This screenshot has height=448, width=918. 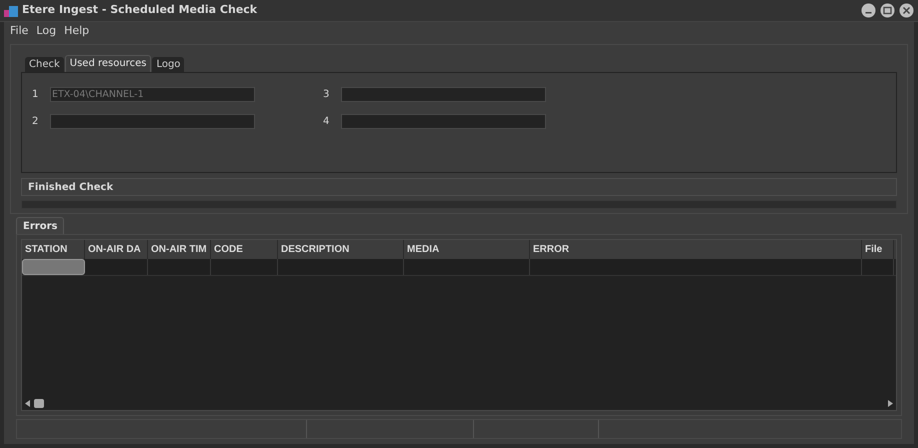 I want to click on field-label: 1, so click(x=36, y=95).